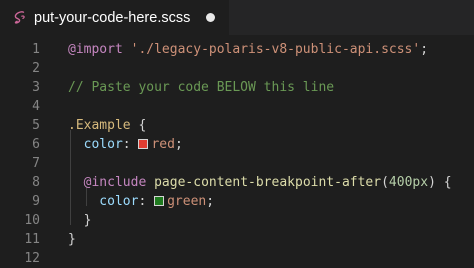  Describe the element at coordinates (237, 201) in the screenshot. I see `code-line: 9 color: green;` at that location.